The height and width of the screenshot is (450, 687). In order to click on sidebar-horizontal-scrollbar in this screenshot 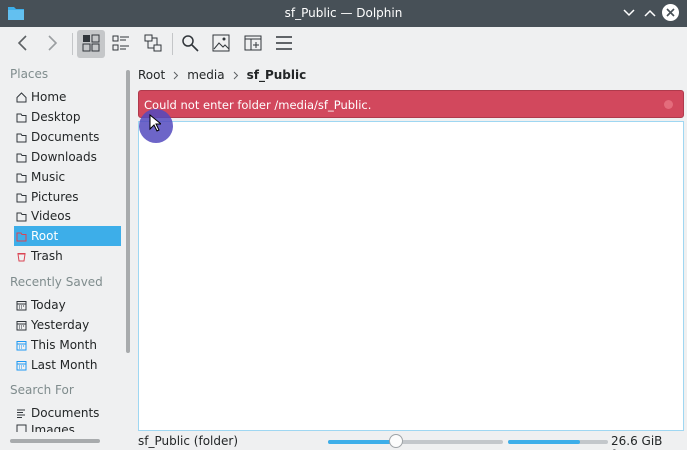, I will do `click(55, 441)`.